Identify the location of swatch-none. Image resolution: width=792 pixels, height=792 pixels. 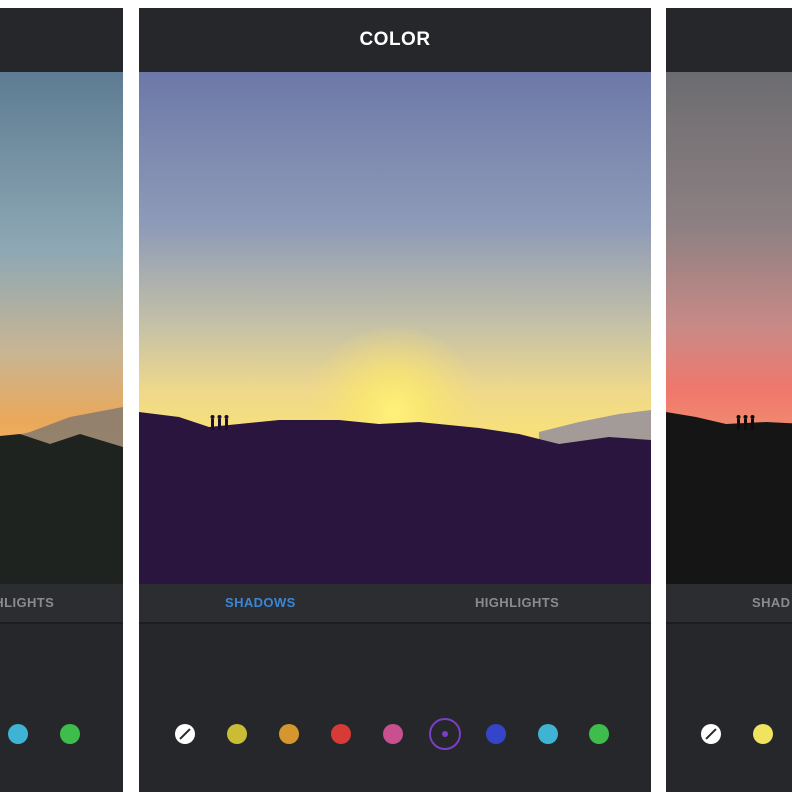
(185, 734).